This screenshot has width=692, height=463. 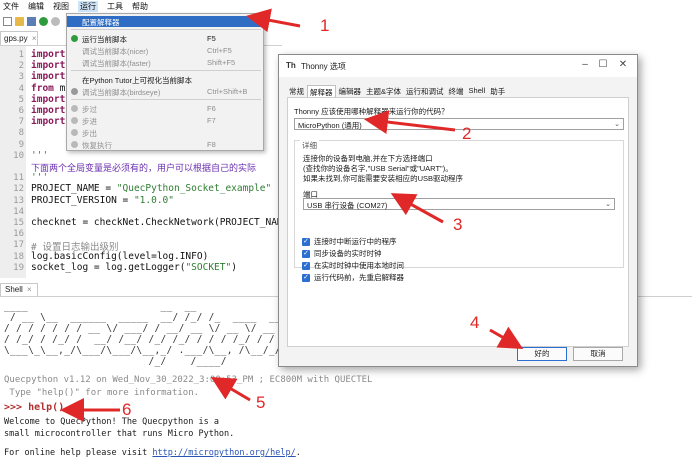 I want to click on dialog-tab: 解释器, so click(x=321, y=91).